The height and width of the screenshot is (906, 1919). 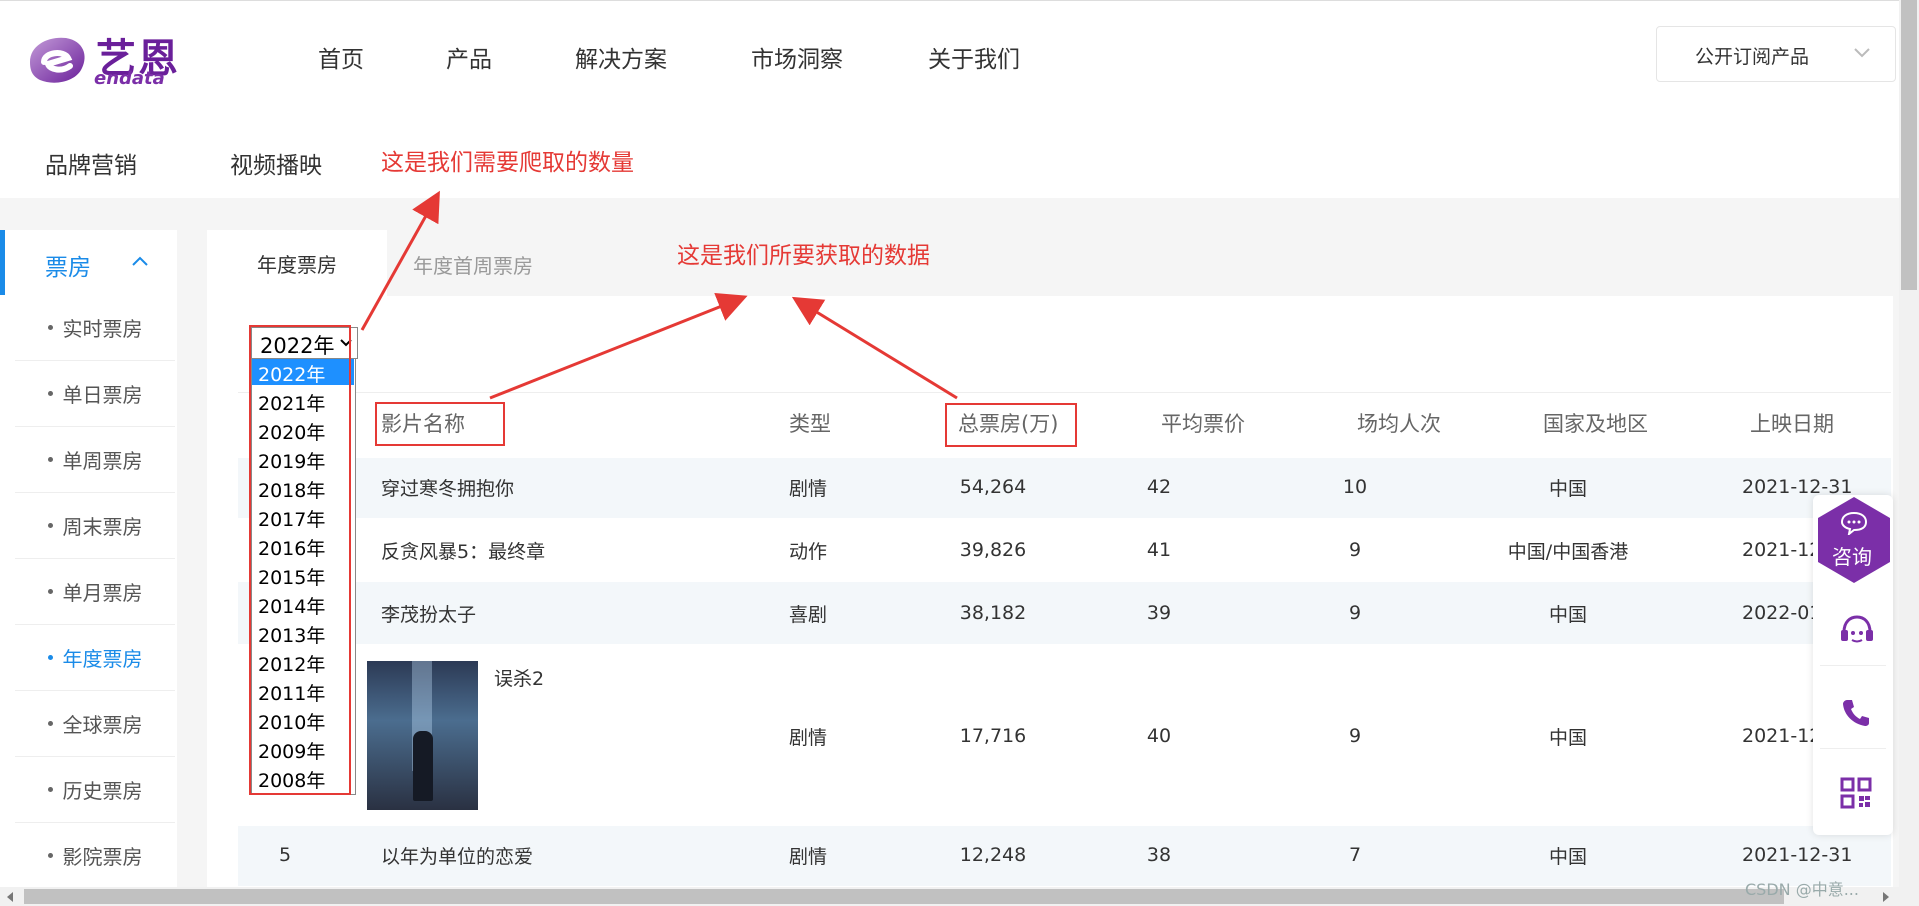 I want to click on customer-service-icon, so click(x=1857, y=632).